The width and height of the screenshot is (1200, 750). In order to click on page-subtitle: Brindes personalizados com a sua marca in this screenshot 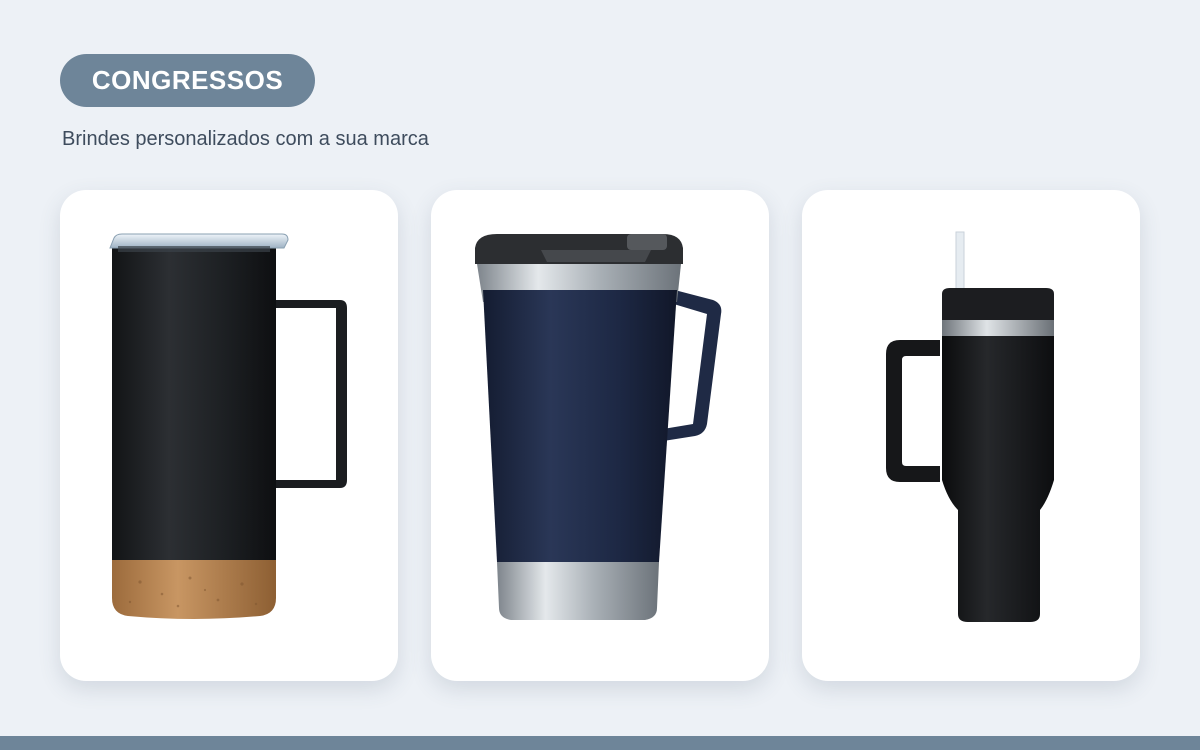, I will do `click(245, 139)`.